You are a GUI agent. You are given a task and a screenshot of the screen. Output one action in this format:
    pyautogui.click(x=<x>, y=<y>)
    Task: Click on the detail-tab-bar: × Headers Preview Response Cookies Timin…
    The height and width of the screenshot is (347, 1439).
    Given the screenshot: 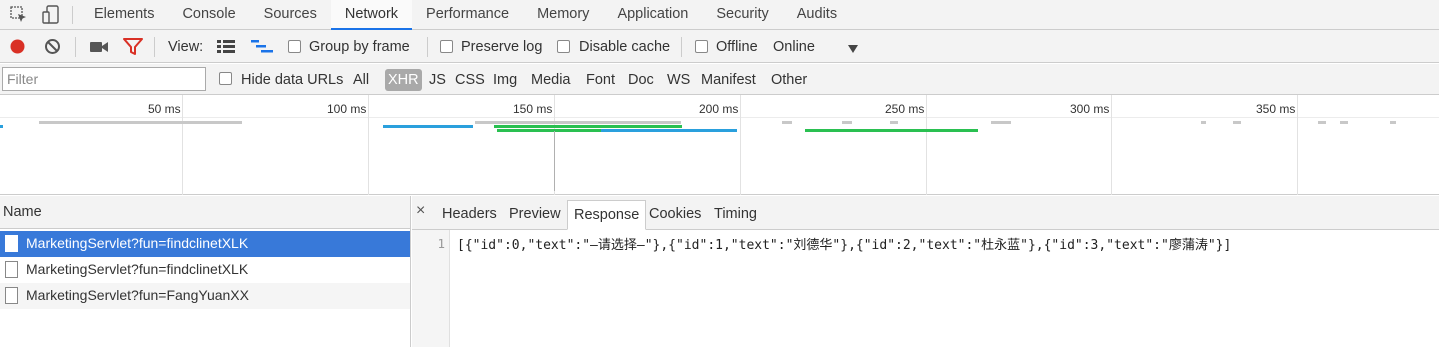 What is the action you would take?
    pyautogui.click(x=925, y=213)
    